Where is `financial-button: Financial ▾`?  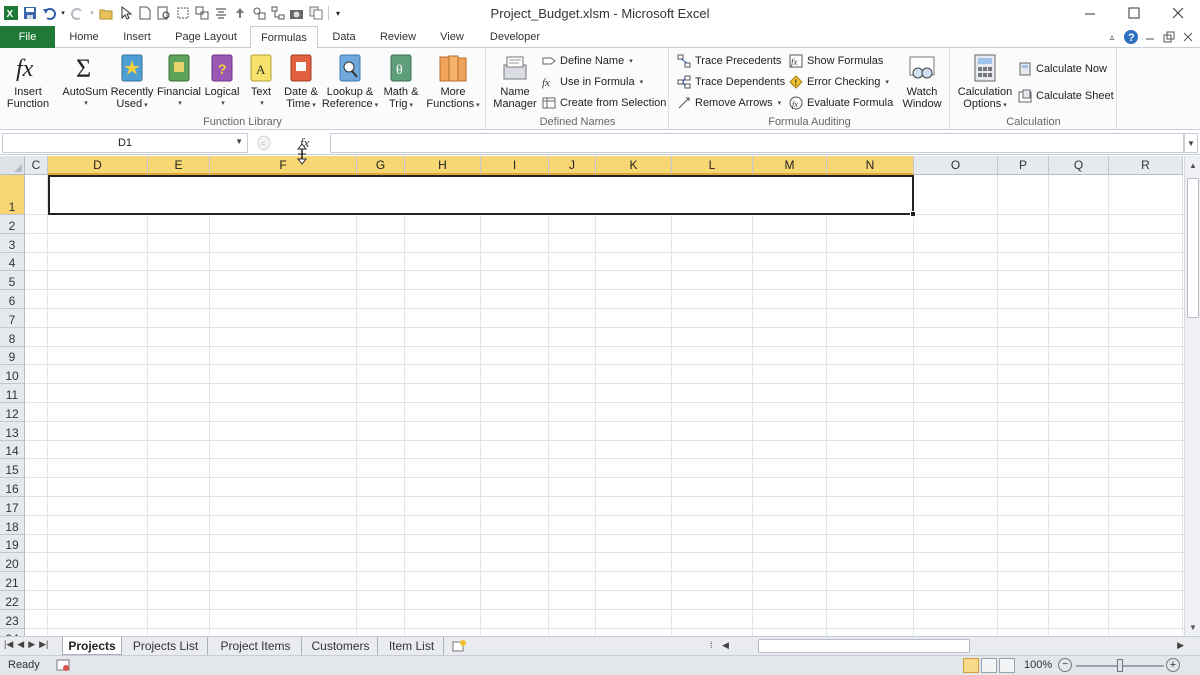
financial-button: Financial ▾ is located at coordinates (179, 81).